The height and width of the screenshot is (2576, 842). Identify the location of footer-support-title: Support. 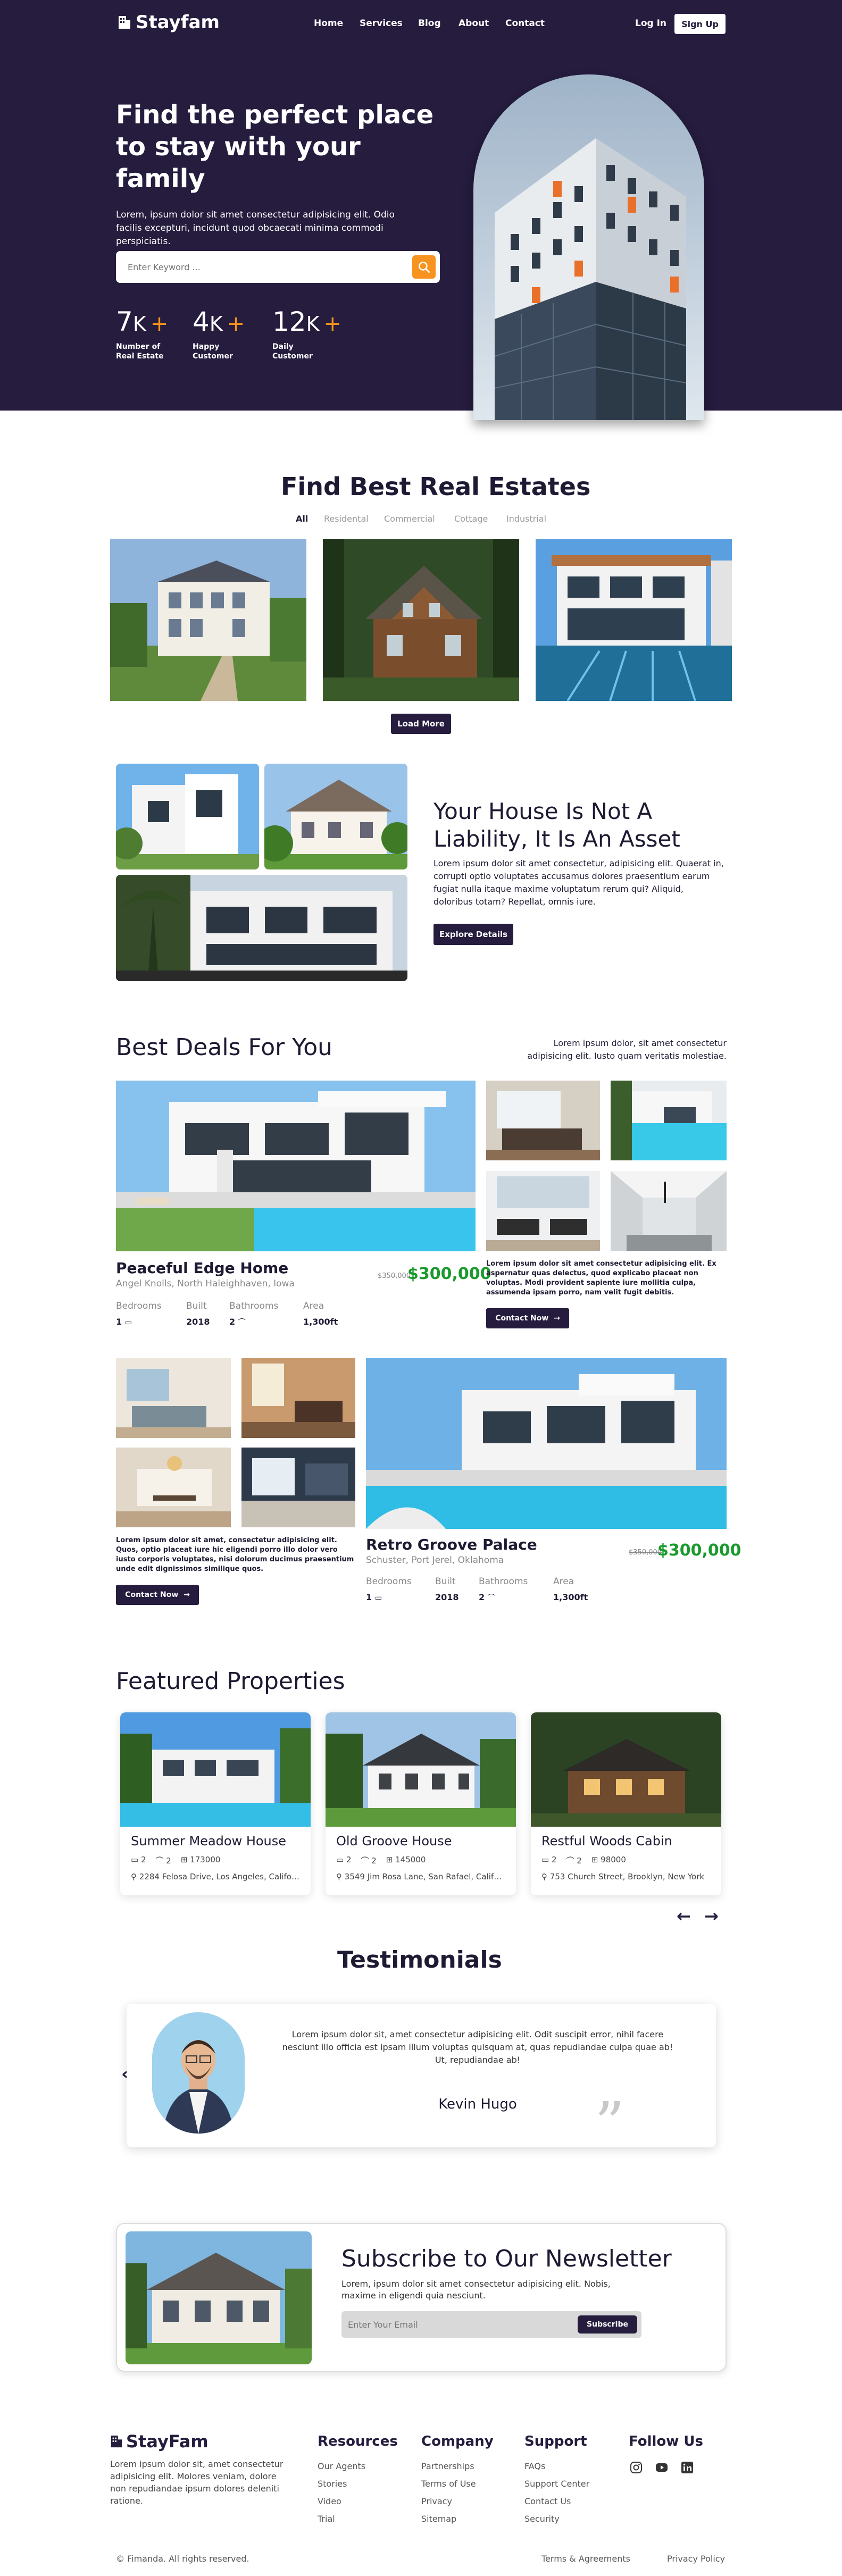
(555, 2441).